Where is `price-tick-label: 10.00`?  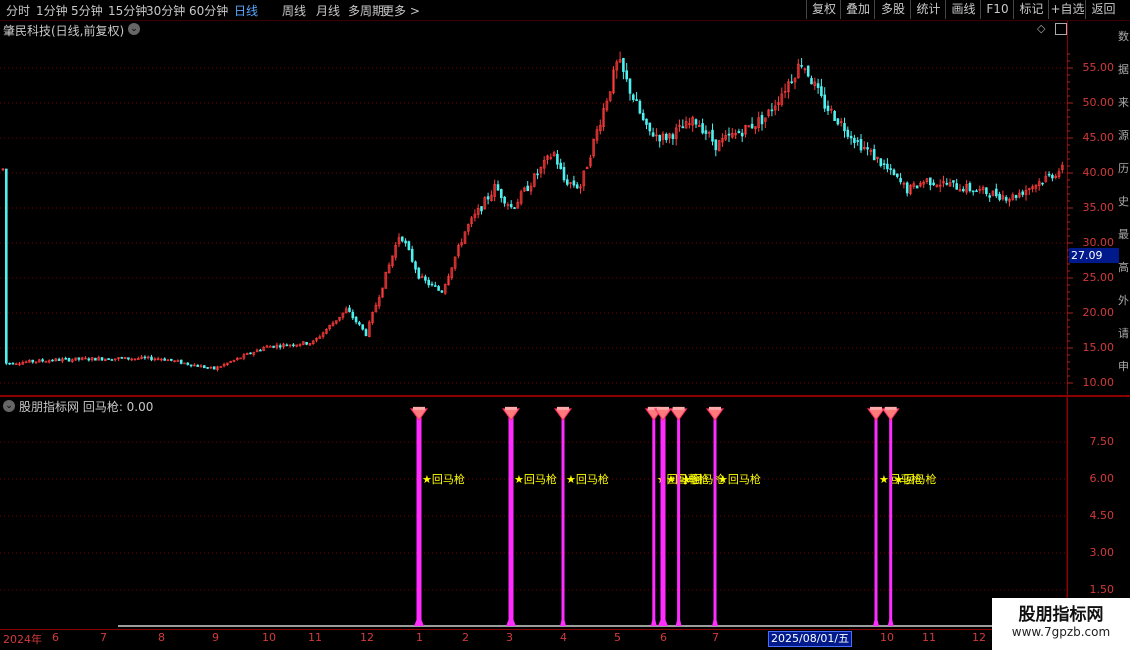
price-tick-label: 10.00 is located at coordinates (1098, 382).